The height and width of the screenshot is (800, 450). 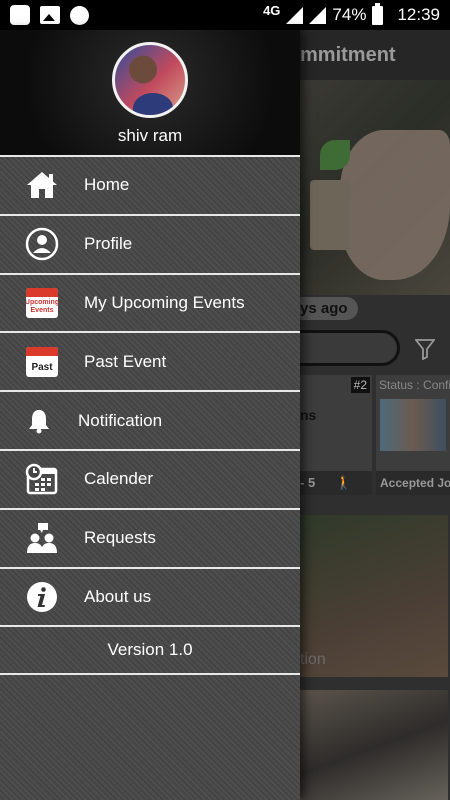 I want to click on menu-item-about-us: About us, so click(x=150, y=596).